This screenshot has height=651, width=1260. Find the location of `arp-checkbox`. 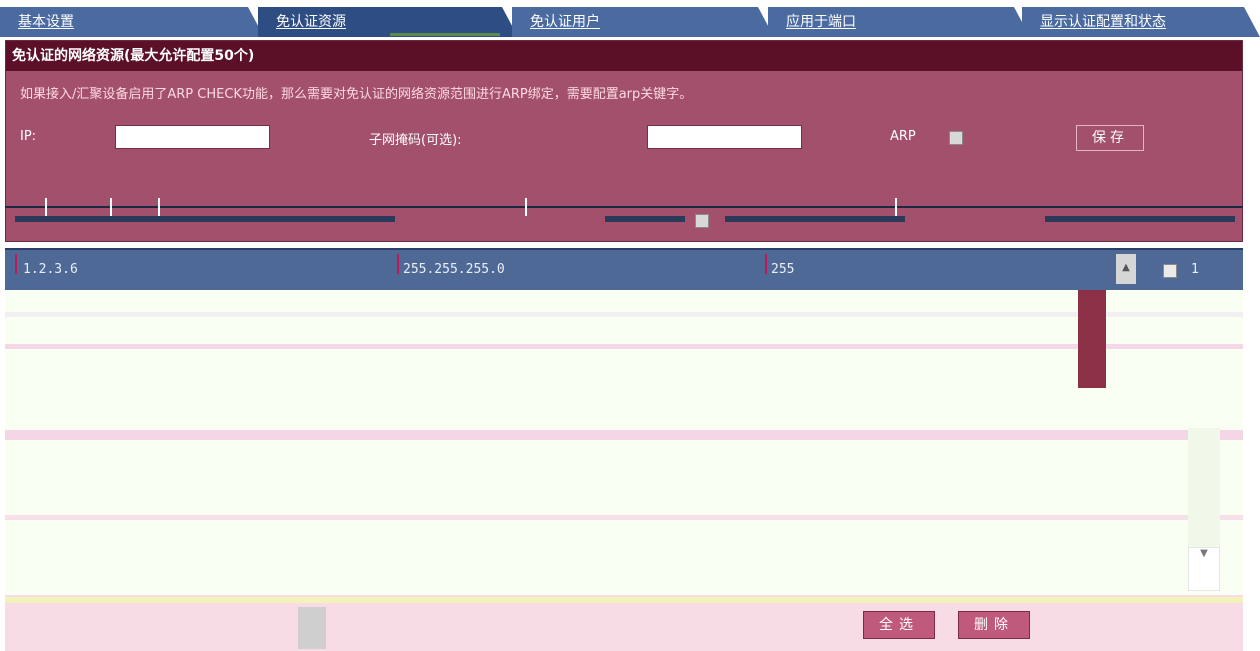

arp-checkbox is located at coordinates (956, 138).